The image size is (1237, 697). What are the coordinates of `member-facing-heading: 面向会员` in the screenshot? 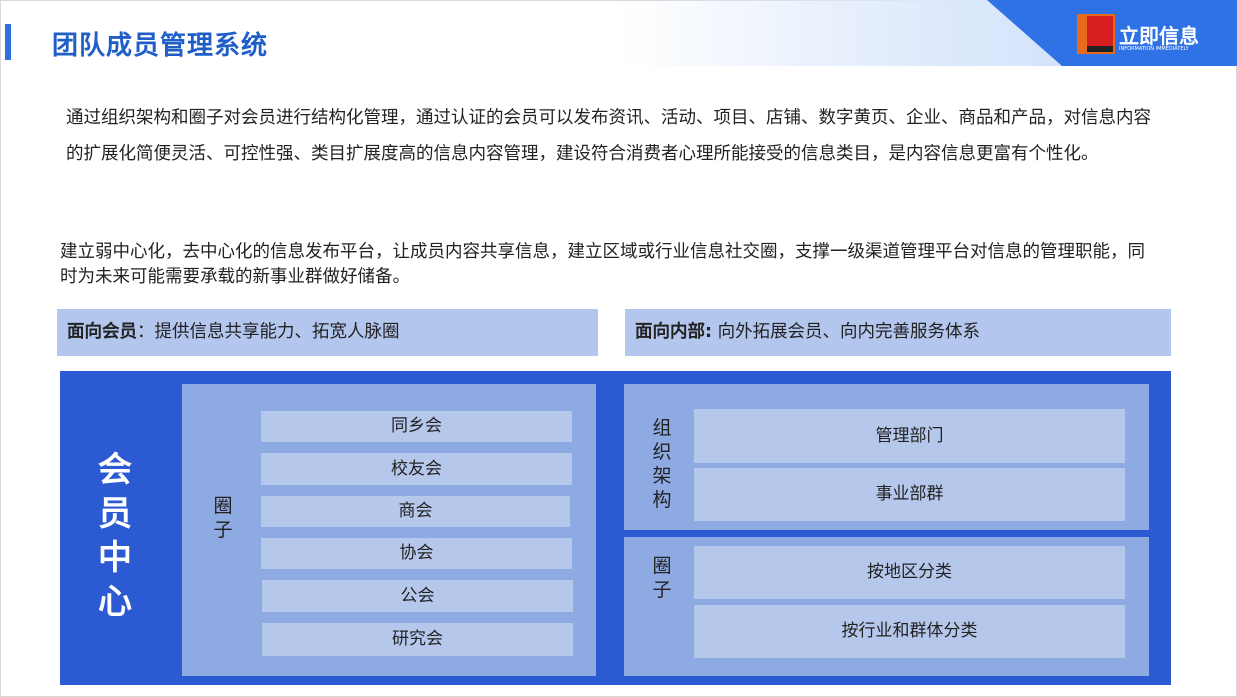 It's located at (102, 332).